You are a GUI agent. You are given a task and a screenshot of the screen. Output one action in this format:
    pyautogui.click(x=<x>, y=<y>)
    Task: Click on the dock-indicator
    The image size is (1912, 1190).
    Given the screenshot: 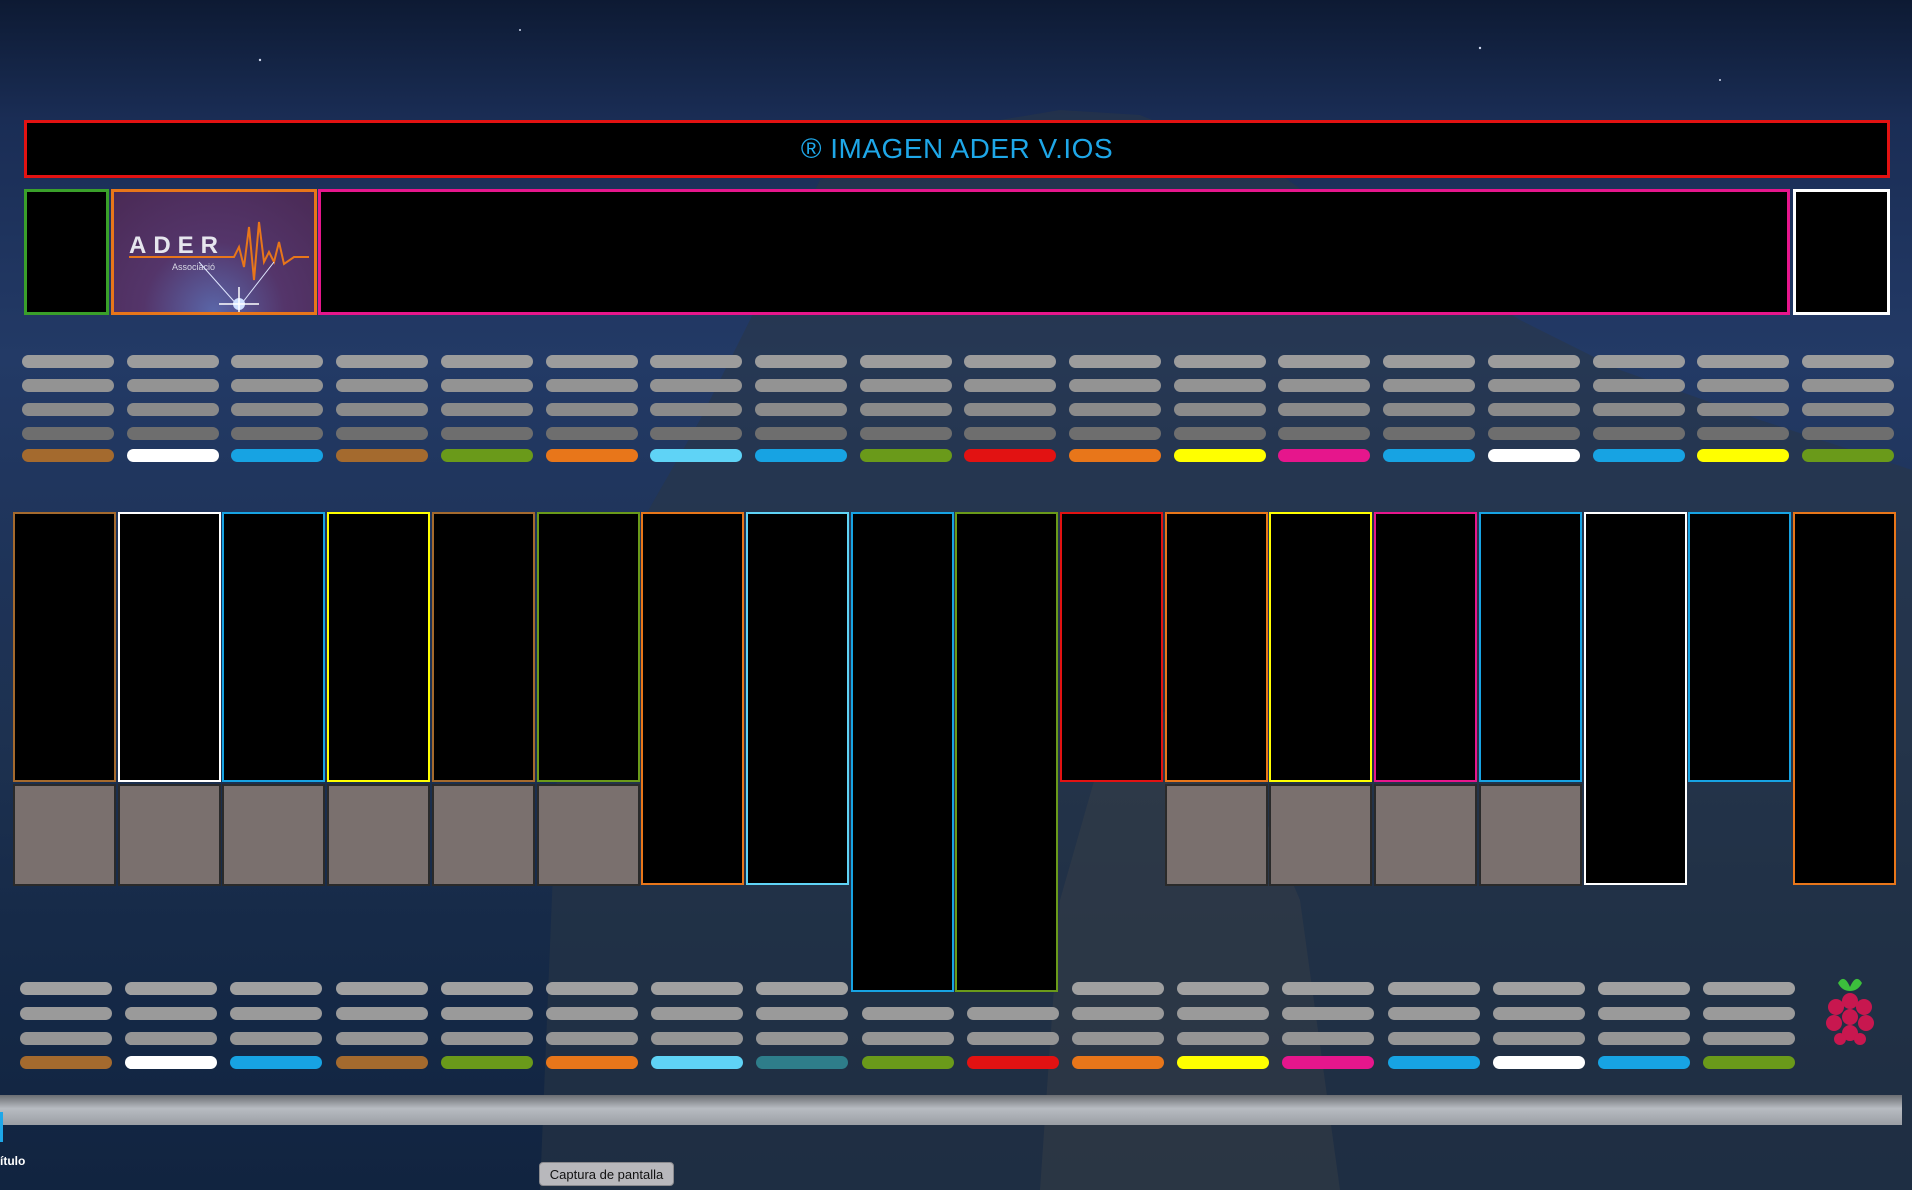 What is the action you would take?
    pyautogui.click(x=1, y=1127)
    